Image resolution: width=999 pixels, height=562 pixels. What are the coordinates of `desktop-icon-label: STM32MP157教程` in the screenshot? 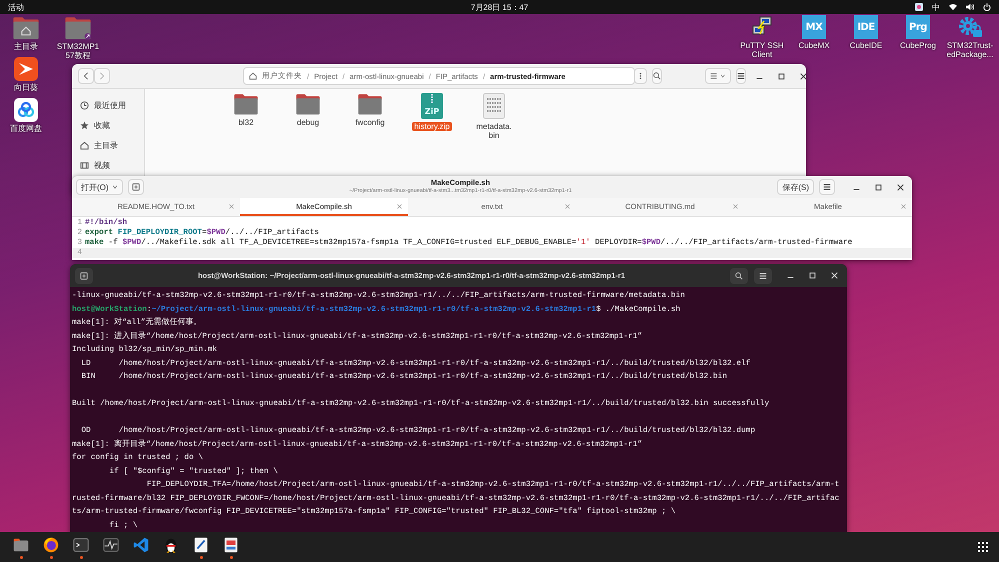 It's located at (78, 51).